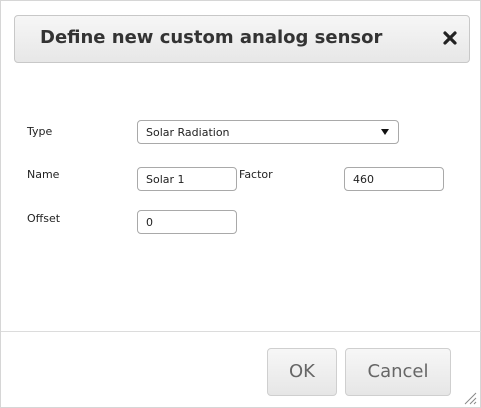 The height and width of the screenshot is (408, 481). Describe the element at coordinates (211, 37) in the screenshot. I see `dialog-title: Define new custom analog sensor` at that location.